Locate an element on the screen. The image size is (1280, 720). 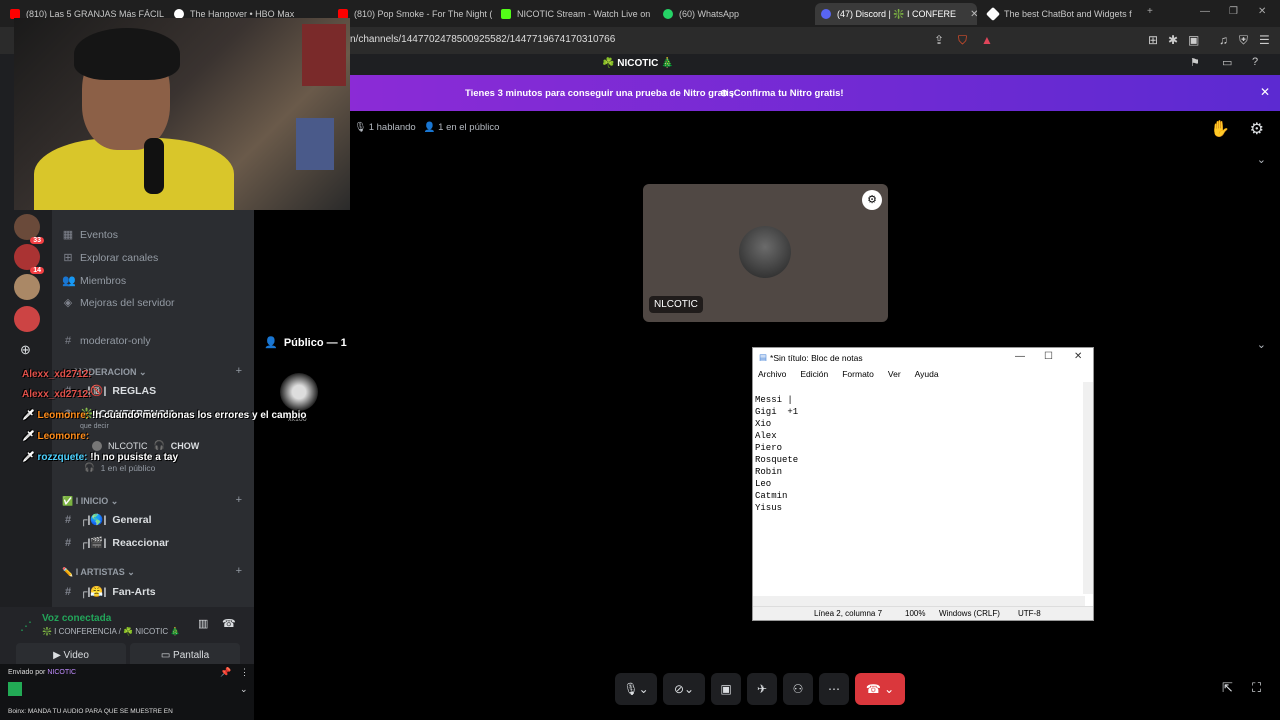
restore-icon: ❐ is located at coordinates (1233, 11).